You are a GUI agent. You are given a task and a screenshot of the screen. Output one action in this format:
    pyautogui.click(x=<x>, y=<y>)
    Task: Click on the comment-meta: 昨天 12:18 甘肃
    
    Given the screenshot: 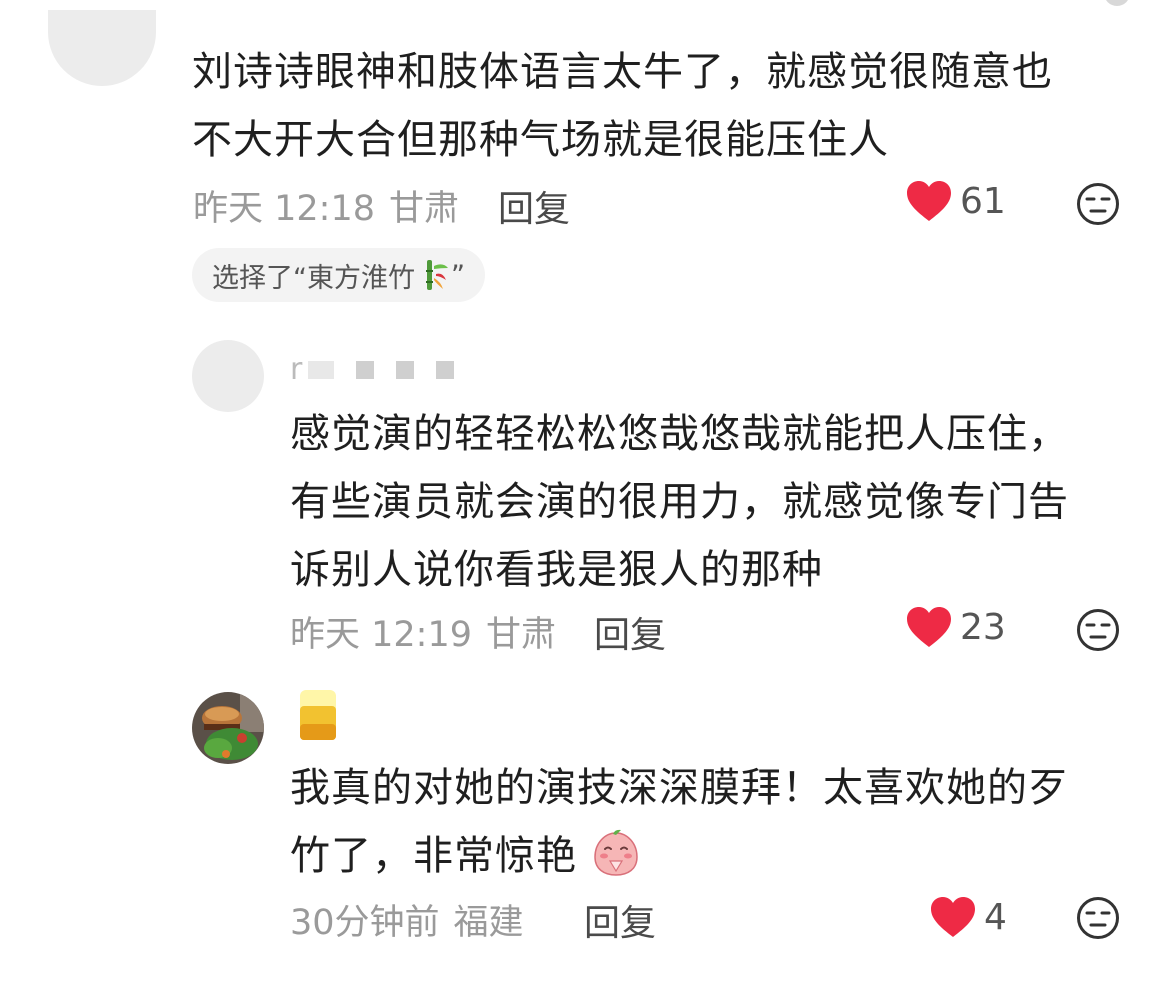 What is the action you would take?
    pyautogui.click(x=326, y=205)
    